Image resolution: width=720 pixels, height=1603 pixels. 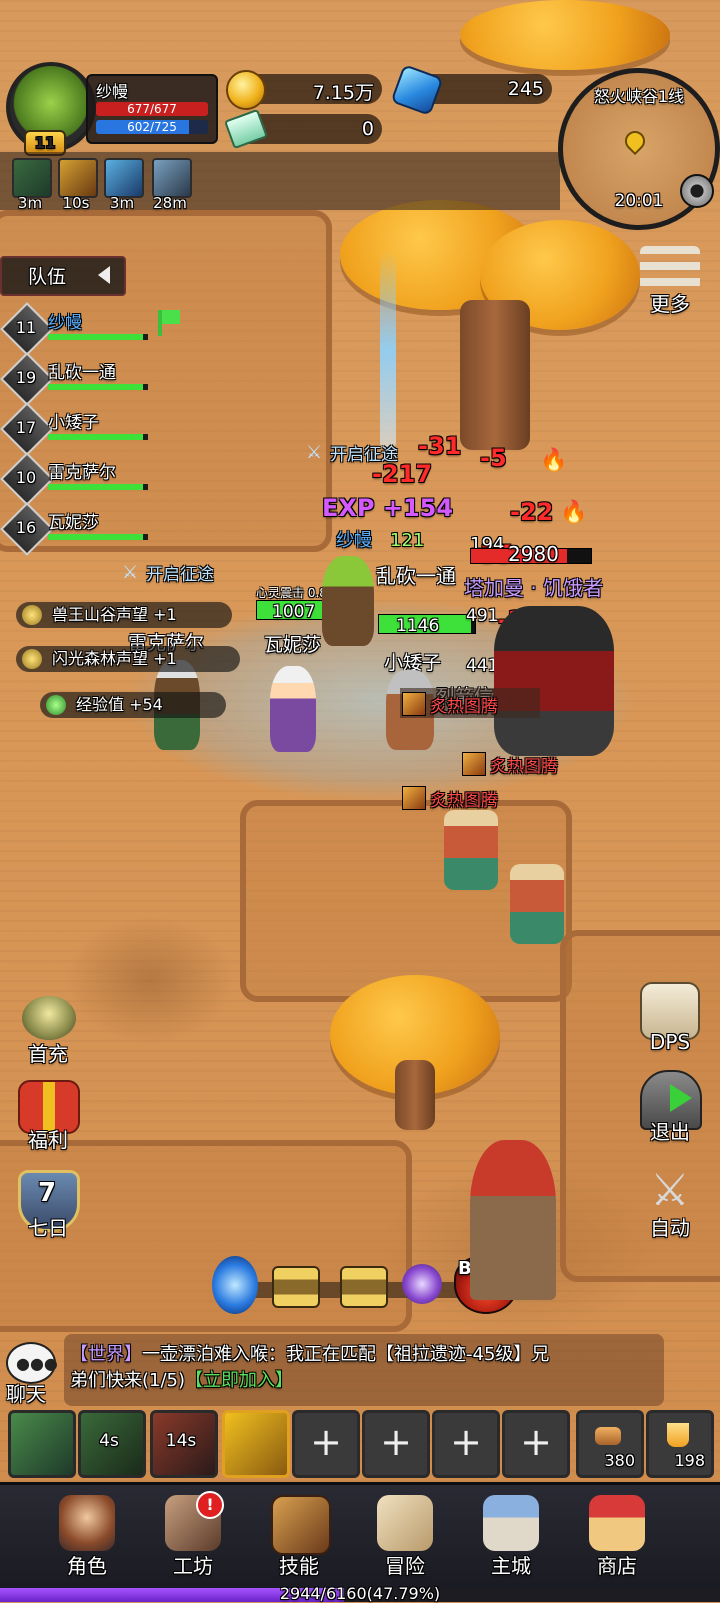 I want to click on nav-workshop: ! 工坊, so click(x=193, y=1535).